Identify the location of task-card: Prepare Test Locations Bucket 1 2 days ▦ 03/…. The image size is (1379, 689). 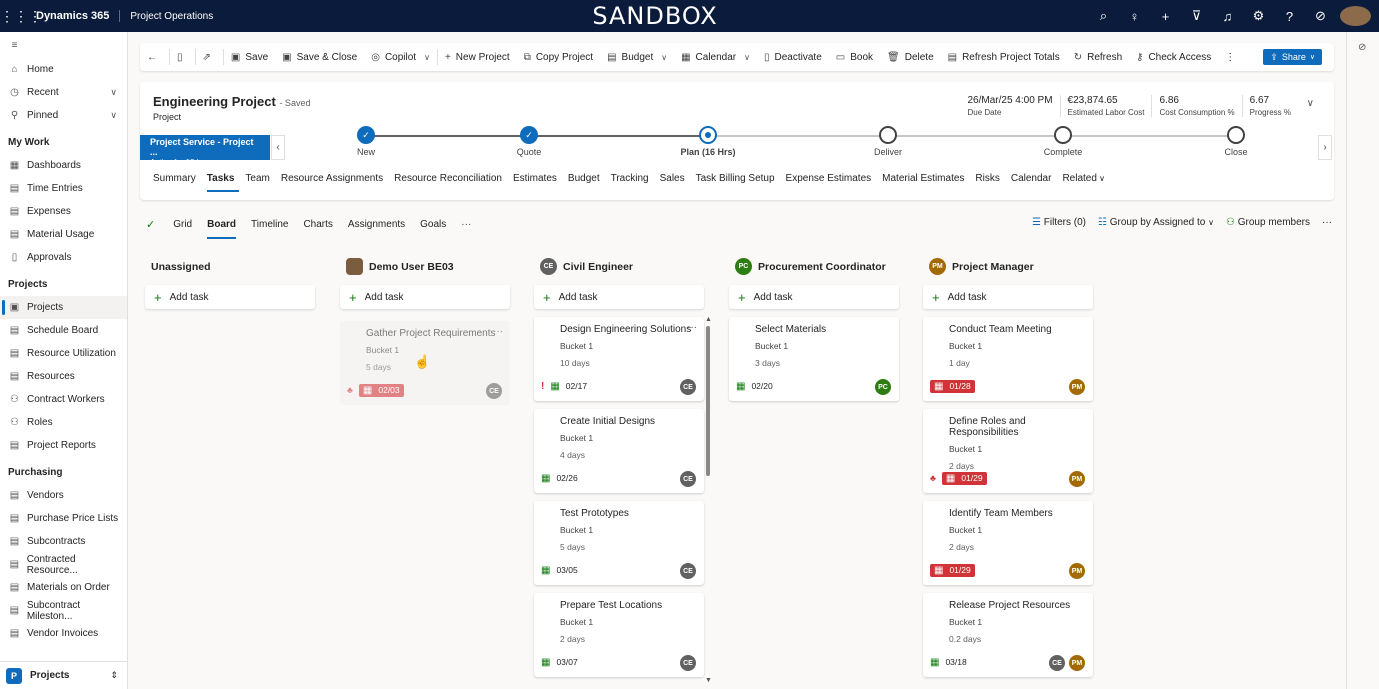
(619, 635).